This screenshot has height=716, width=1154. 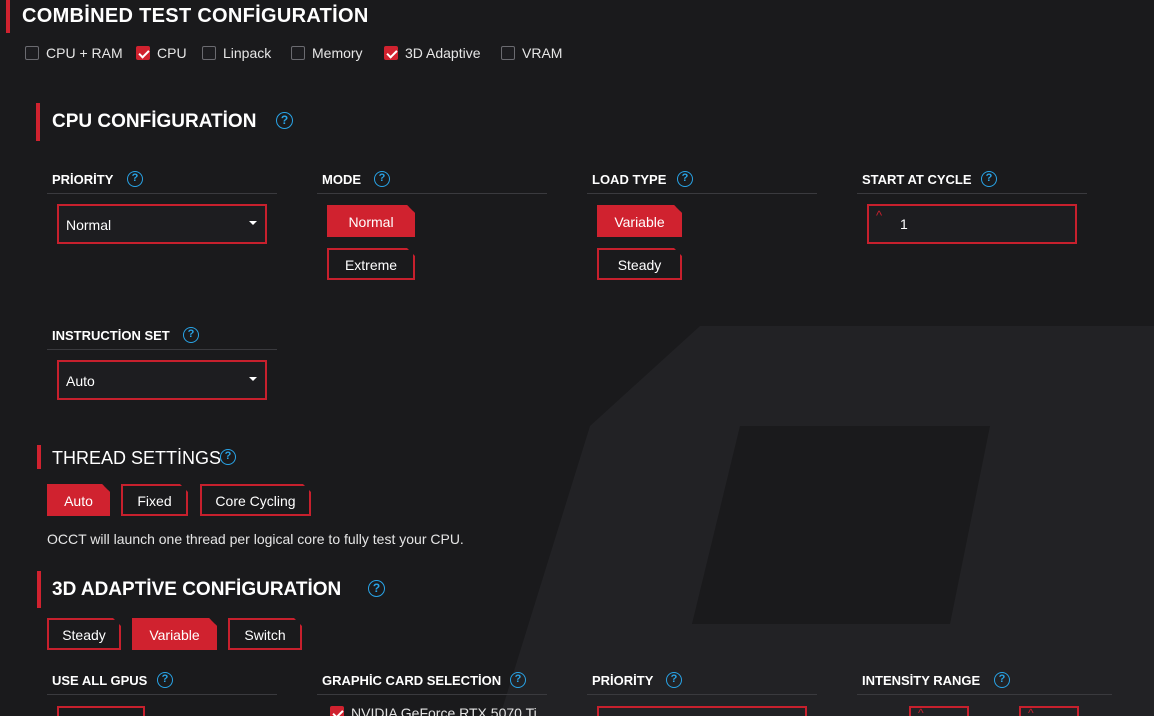 I want to click on cpu-config-title: CPU CONFİGURATİON, so click(x=154, y=121).